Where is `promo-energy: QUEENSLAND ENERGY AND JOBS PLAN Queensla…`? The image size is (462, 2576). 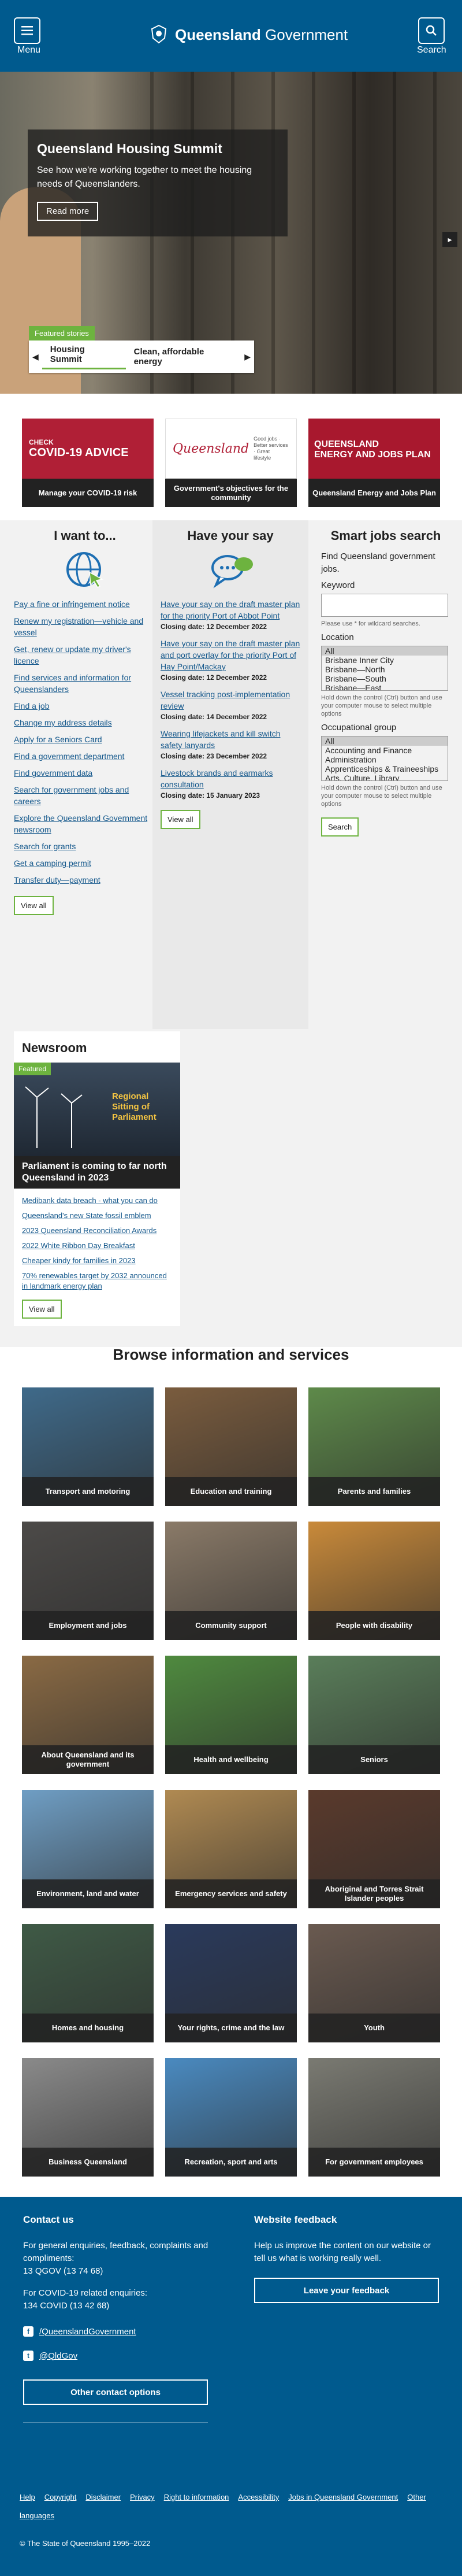
promo-energy: QUEENSLAND ENERGY AND JOBS PLAN Queensla… is located at coordinates (374, 463).